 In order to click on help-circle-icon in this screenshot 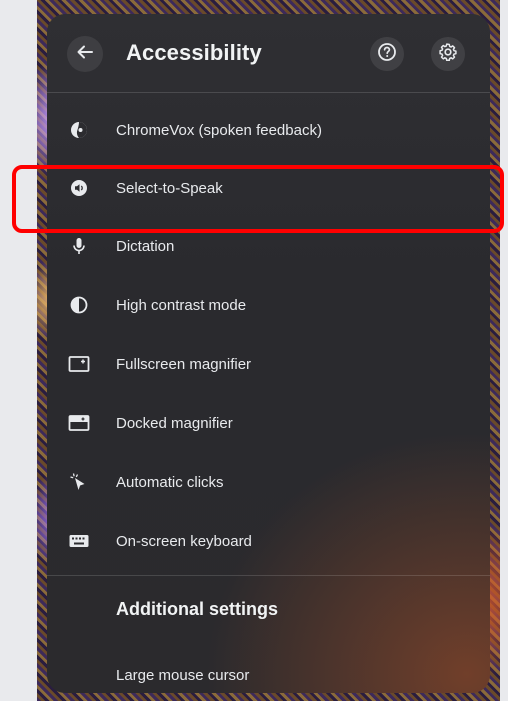, I will do `click(387, 54)`.